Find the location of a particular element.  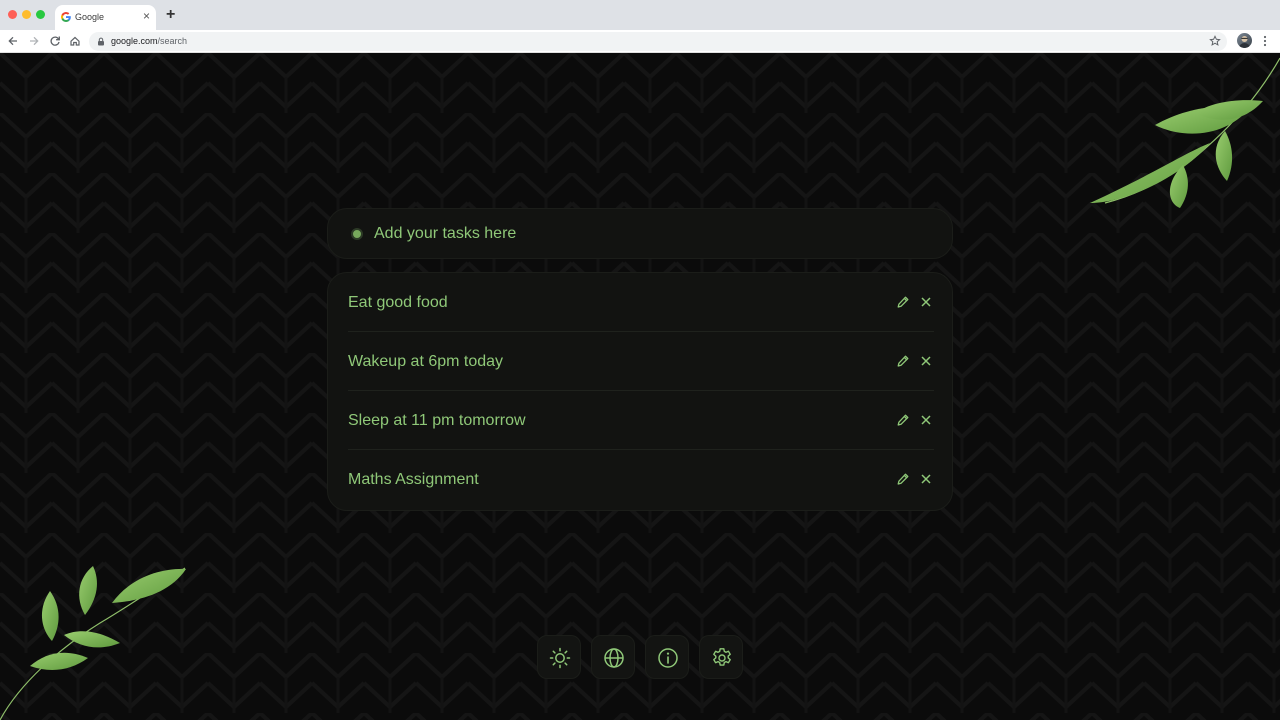

url-text: google.com/search is located at coordinates (149, 41).